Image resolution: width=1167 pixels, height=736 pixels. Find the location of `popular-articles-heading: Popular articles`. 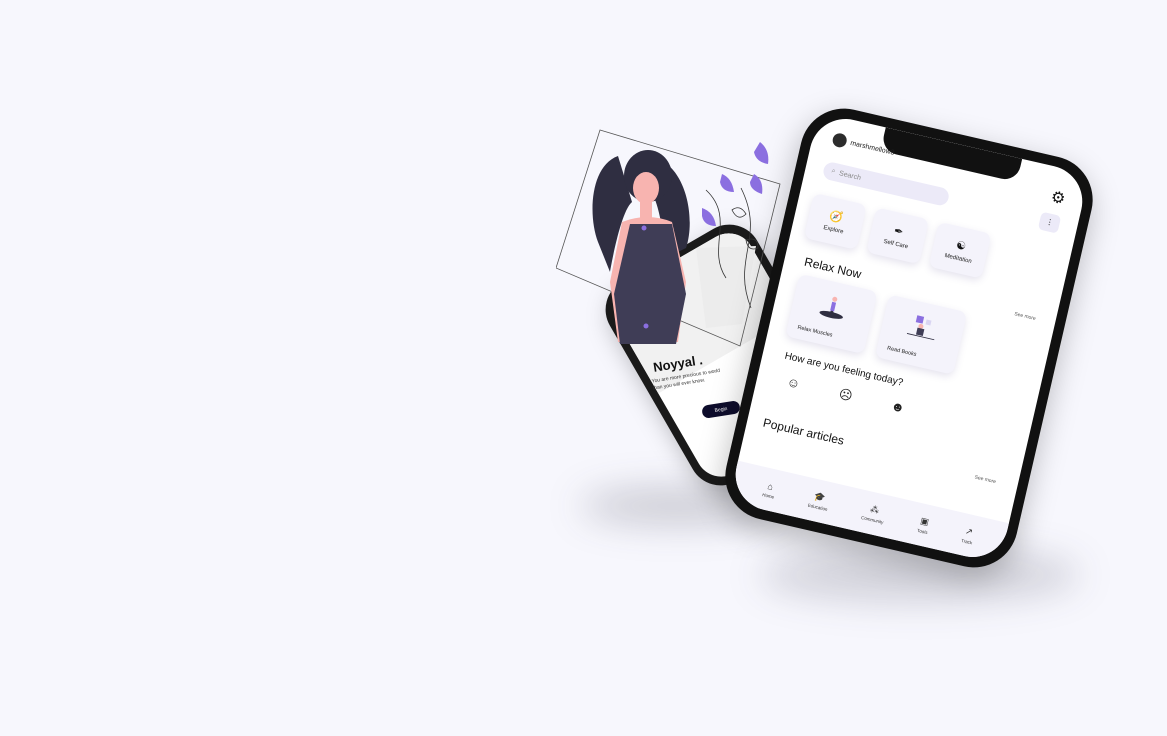

popular-articles-heading: Popular articles is located at coordinates (803, 431).